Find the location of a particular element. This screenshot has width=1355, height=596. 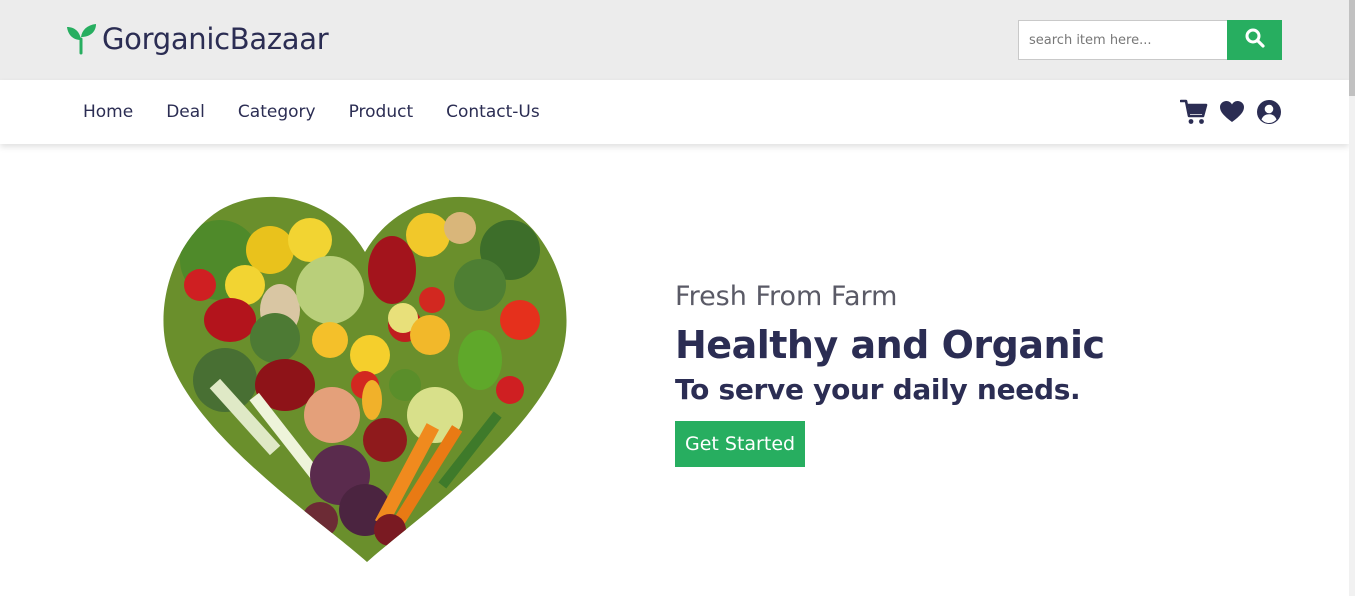

nav-link-contact-us: Contact-Us is located at coordinates (493, 112).